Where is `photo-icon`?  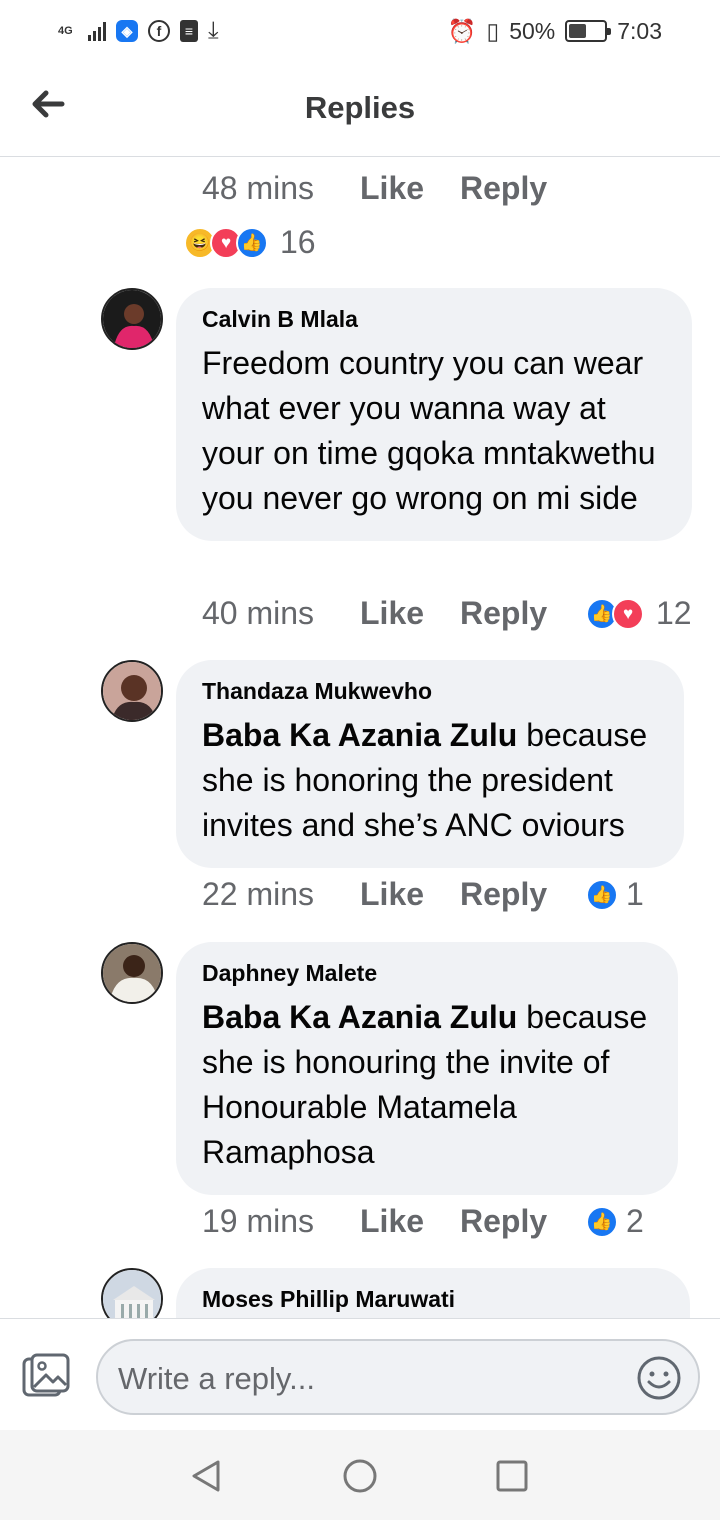 photo-icon is located at coordinates (46, 1375).